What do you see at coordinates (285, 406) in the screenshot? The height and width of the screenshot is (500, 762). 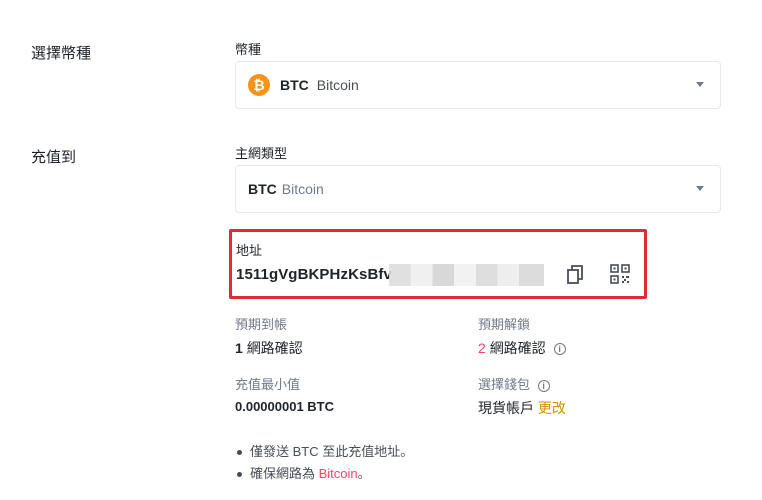 I see `min-deposit-value: 0.00000001 BTC` at bounding box center [285, 406].